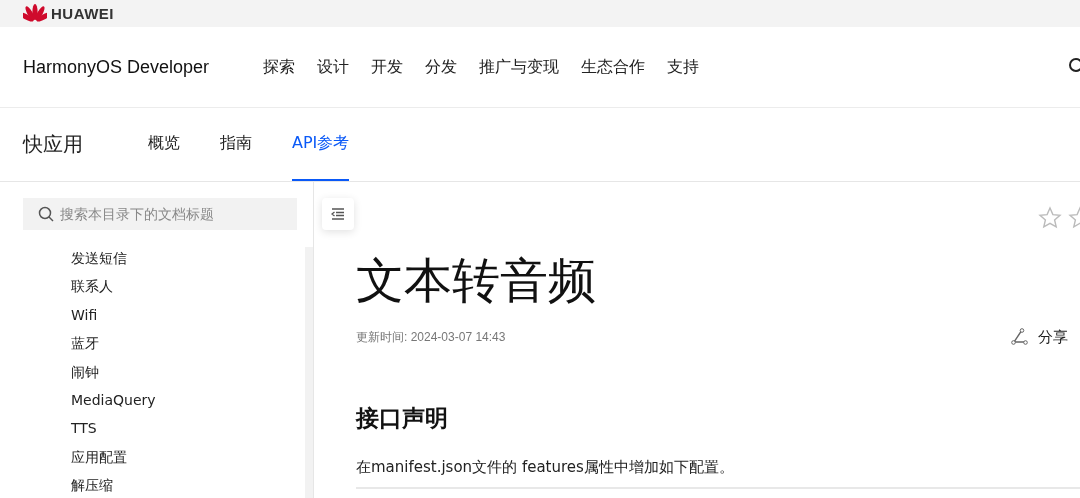  Describe the element at coordinates (402, 418) in the screenshot. I see `section-heading: 接口声明` at that location.